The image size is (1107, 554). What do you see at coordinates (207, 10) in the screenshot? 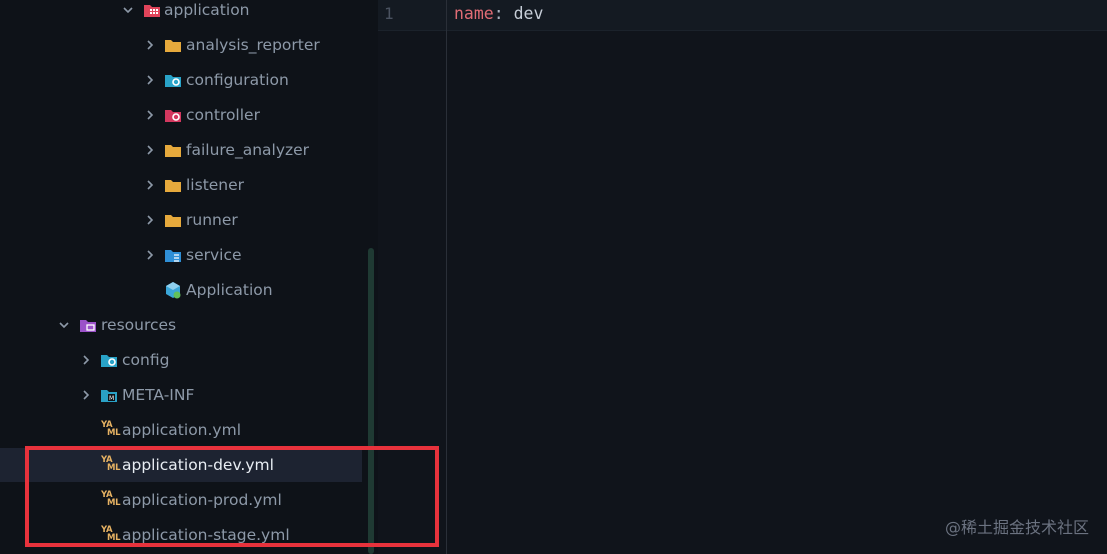
I see `tree-item-label: application` at bounding box center [207, 10].